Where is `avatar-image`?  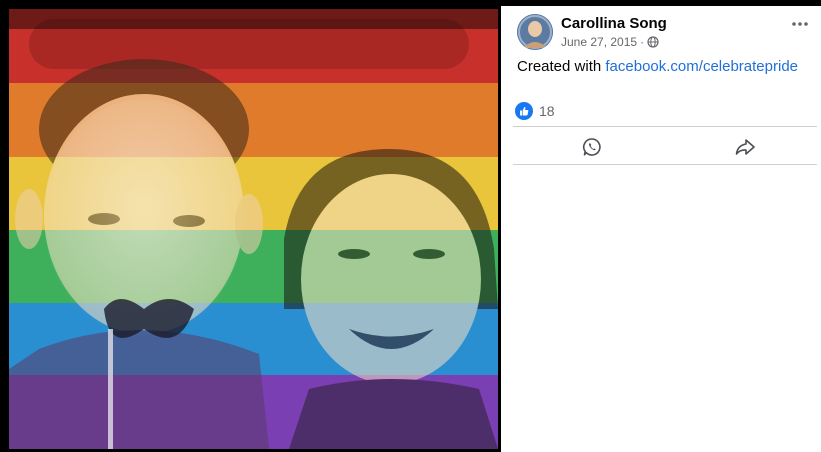
avatar-image is located at coordinates (535, 32).